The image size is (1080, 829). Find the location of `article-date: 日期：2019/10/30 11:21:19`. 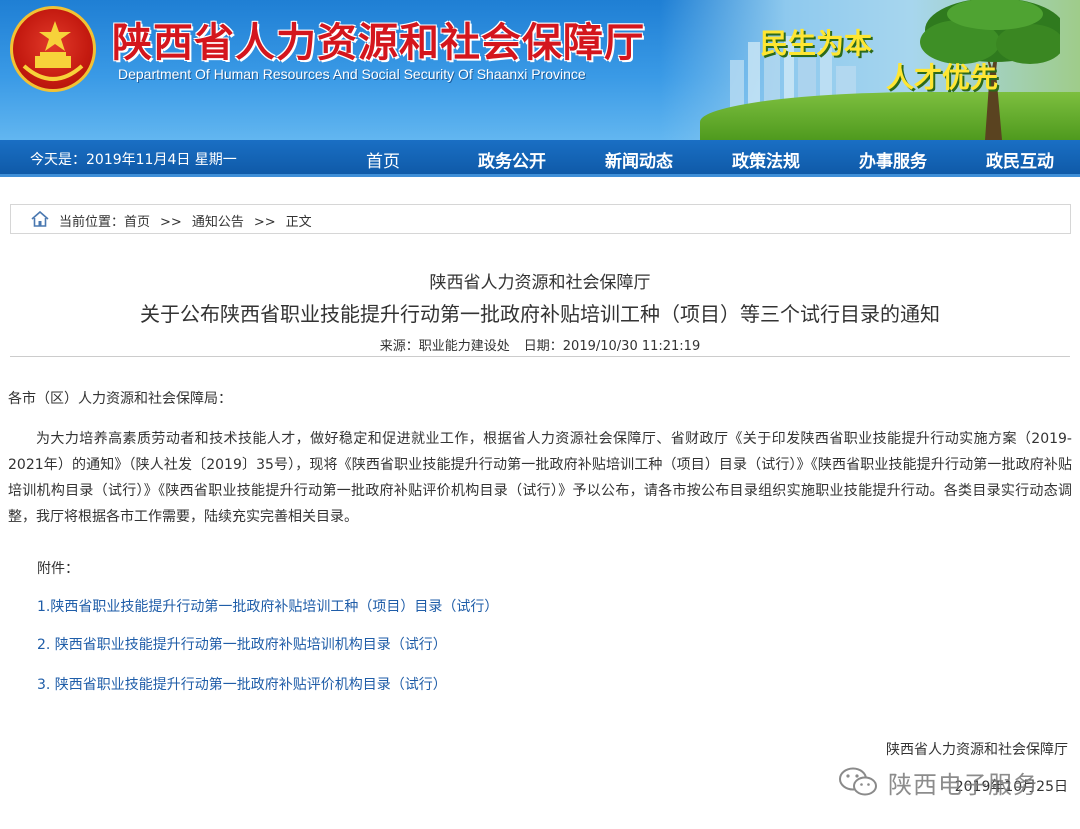

article-date: 日期：2019/10/30 11:21:19 is located at coordinates (612, 346).